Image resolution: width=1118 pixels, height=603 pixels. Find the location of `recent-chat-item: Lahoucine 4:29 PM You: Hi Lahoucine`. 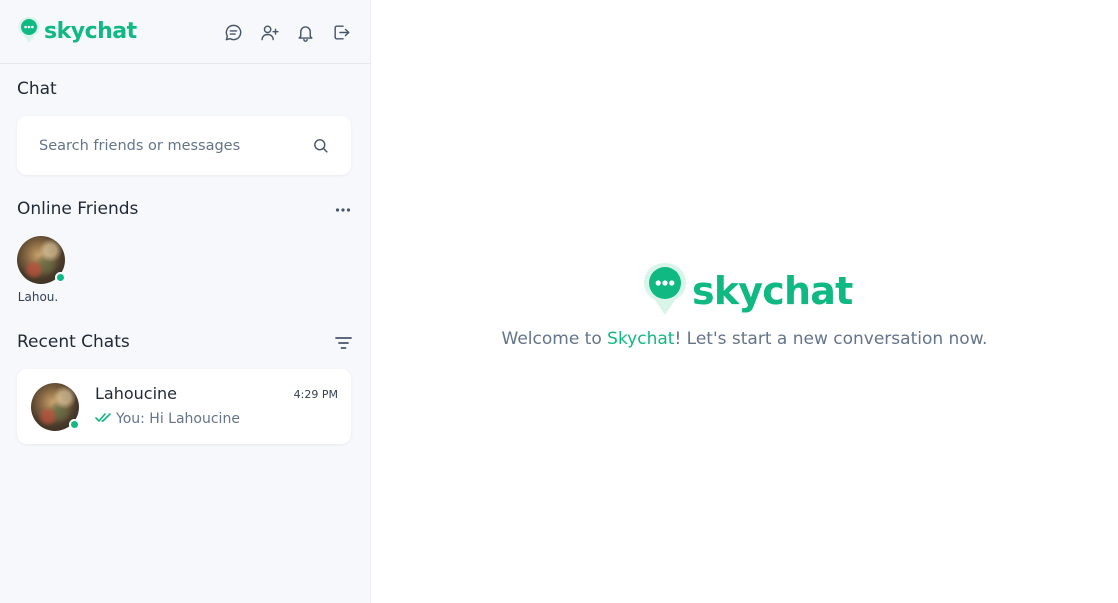

recent-chat-item: Lahoucine 4:29 PM You: Hi Lahoucine is located at coordinates (184, 406).